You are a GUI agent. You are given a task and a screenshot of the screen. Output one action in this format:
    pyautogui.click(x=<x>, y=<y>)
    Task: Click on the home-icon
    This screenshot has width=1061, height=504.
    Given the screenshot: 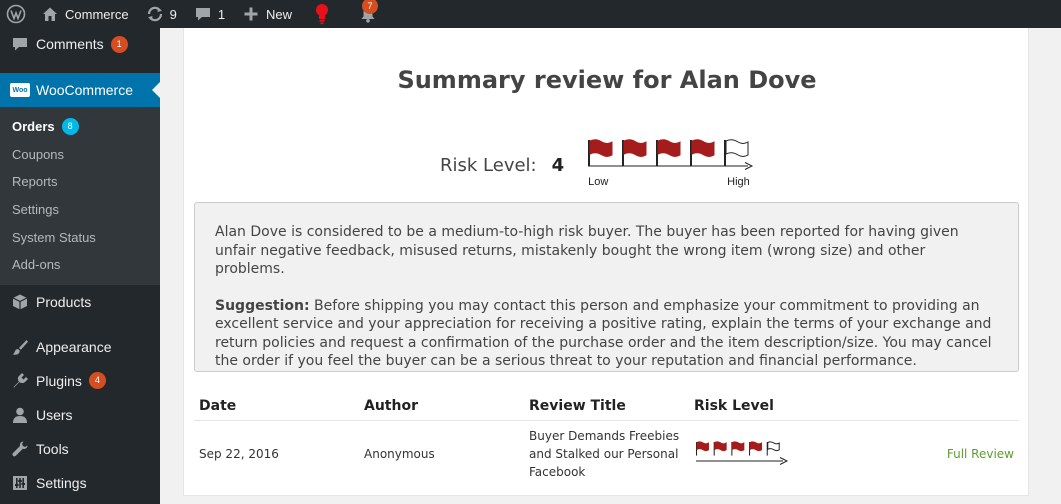 What is the action you would take?
    pyautogui.click(x=50, y=14)
    